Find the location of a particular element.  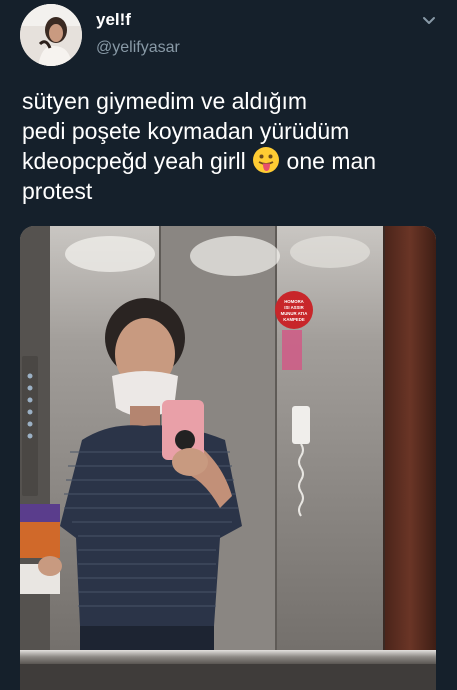

tweet-text-segment: kdeopcpeğd yeah girll is located at coordinates (134, 161).